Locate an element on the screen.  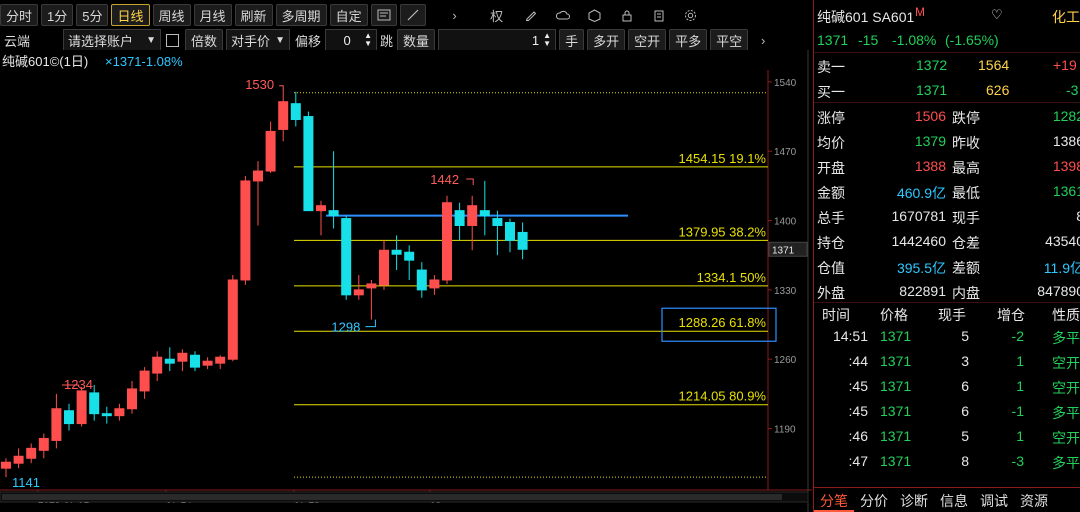
tick-vol: 8 is located at coordinates (965, 461).